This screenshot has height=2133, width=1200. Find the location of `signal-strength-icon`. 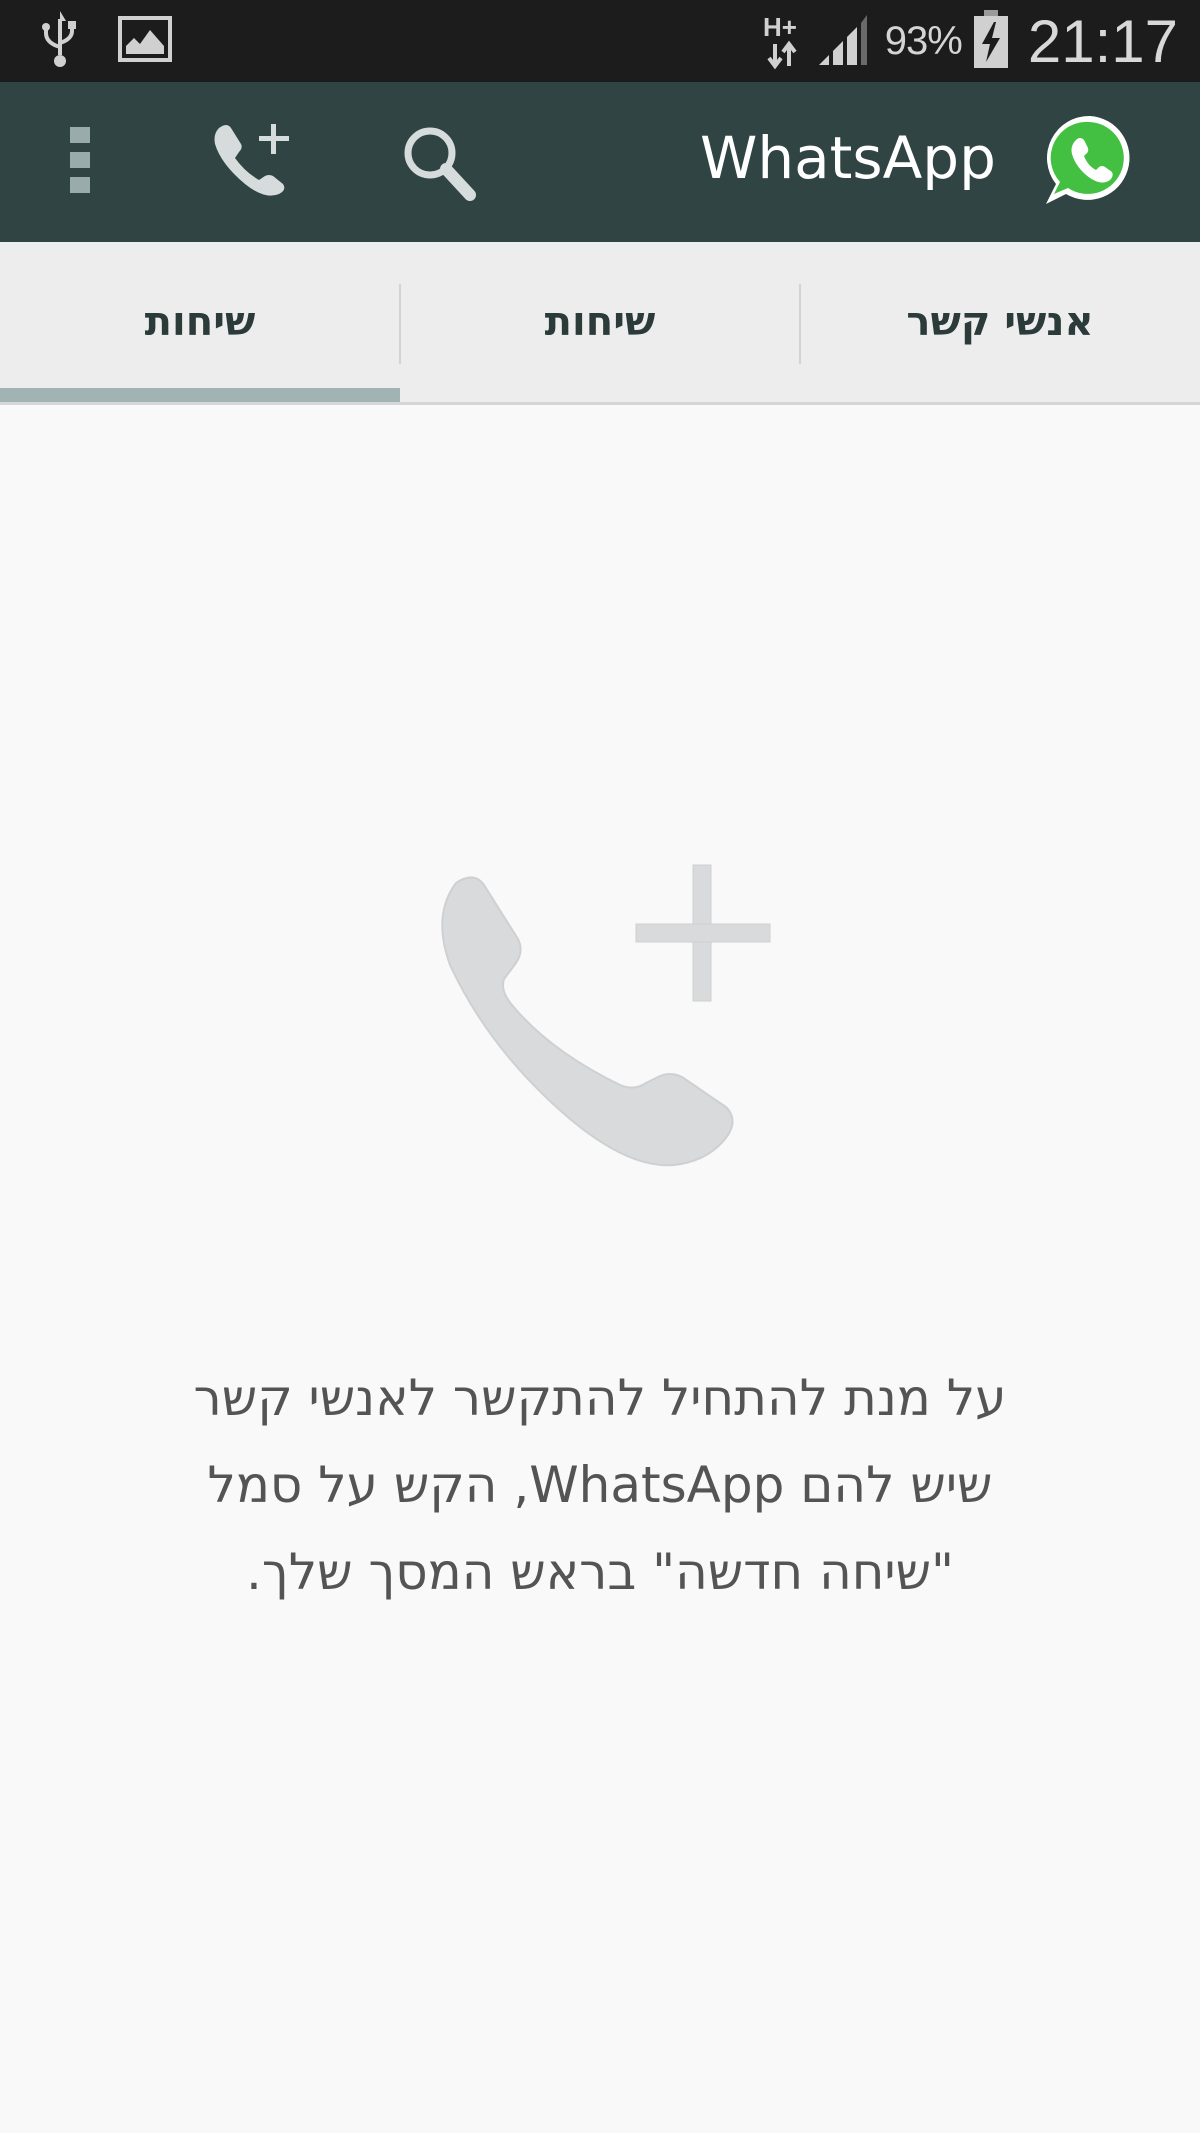

signal-strength-icon is located at coordinates (845, 41).